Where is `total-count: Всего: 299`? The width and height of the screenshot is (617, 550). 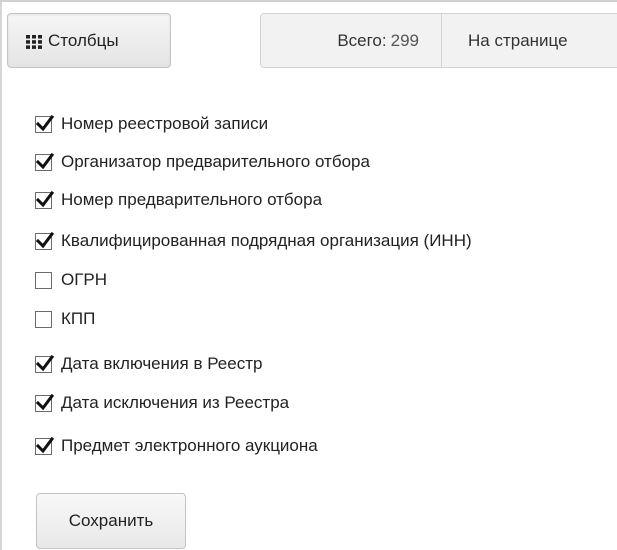
total-count: Всего: 299 is located at coordinates (351, 40).